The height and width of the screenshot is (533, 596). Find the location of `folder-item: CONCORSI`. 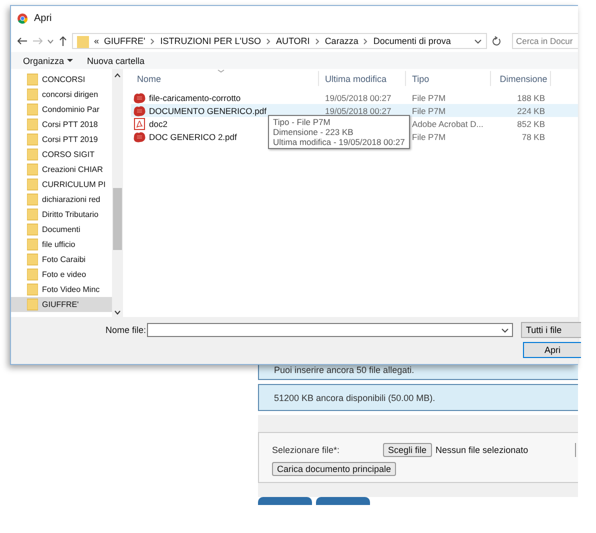

folder-item: CONCORSI is located at coordinates (67, 79).